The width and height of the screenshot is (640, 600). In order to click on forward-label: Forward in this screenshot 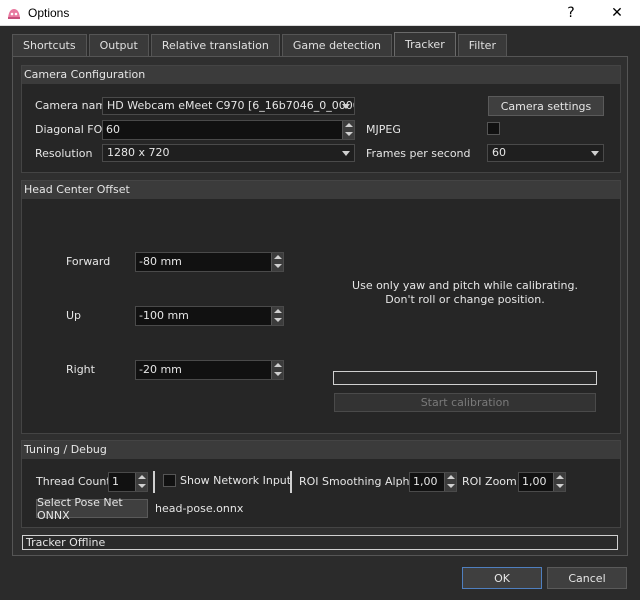, I will do `click(88, 261)`.